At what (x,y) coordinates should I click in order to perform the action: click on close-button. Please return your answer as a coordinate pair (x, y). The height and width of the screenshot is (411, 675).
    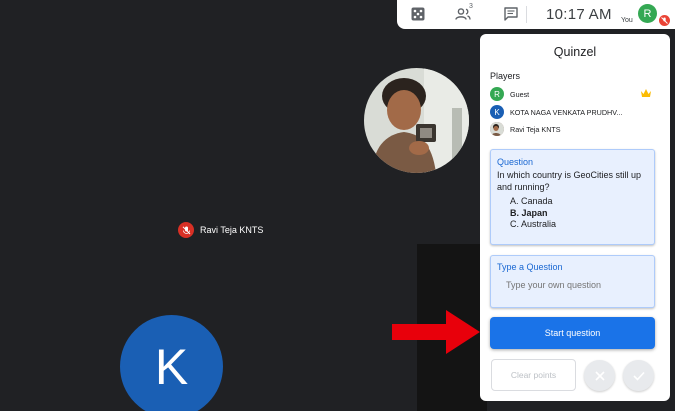
    Looking at the image, I should click on (599, 375).